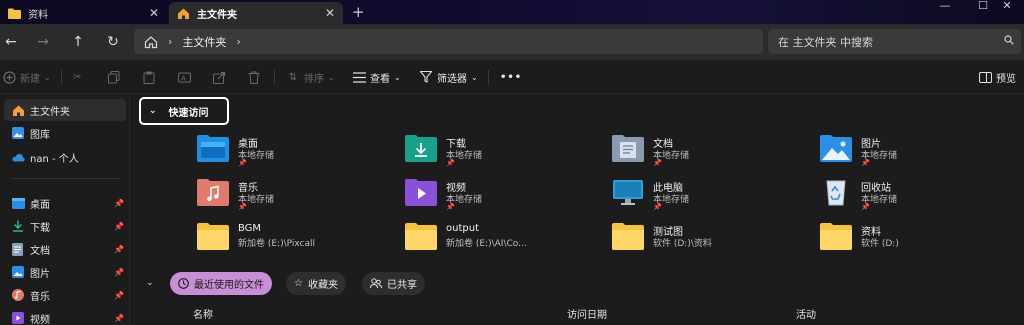  Describe the element at coordinates (880, 244) in the screenshot. I see `item-location: 软件 (D:)` at that location.